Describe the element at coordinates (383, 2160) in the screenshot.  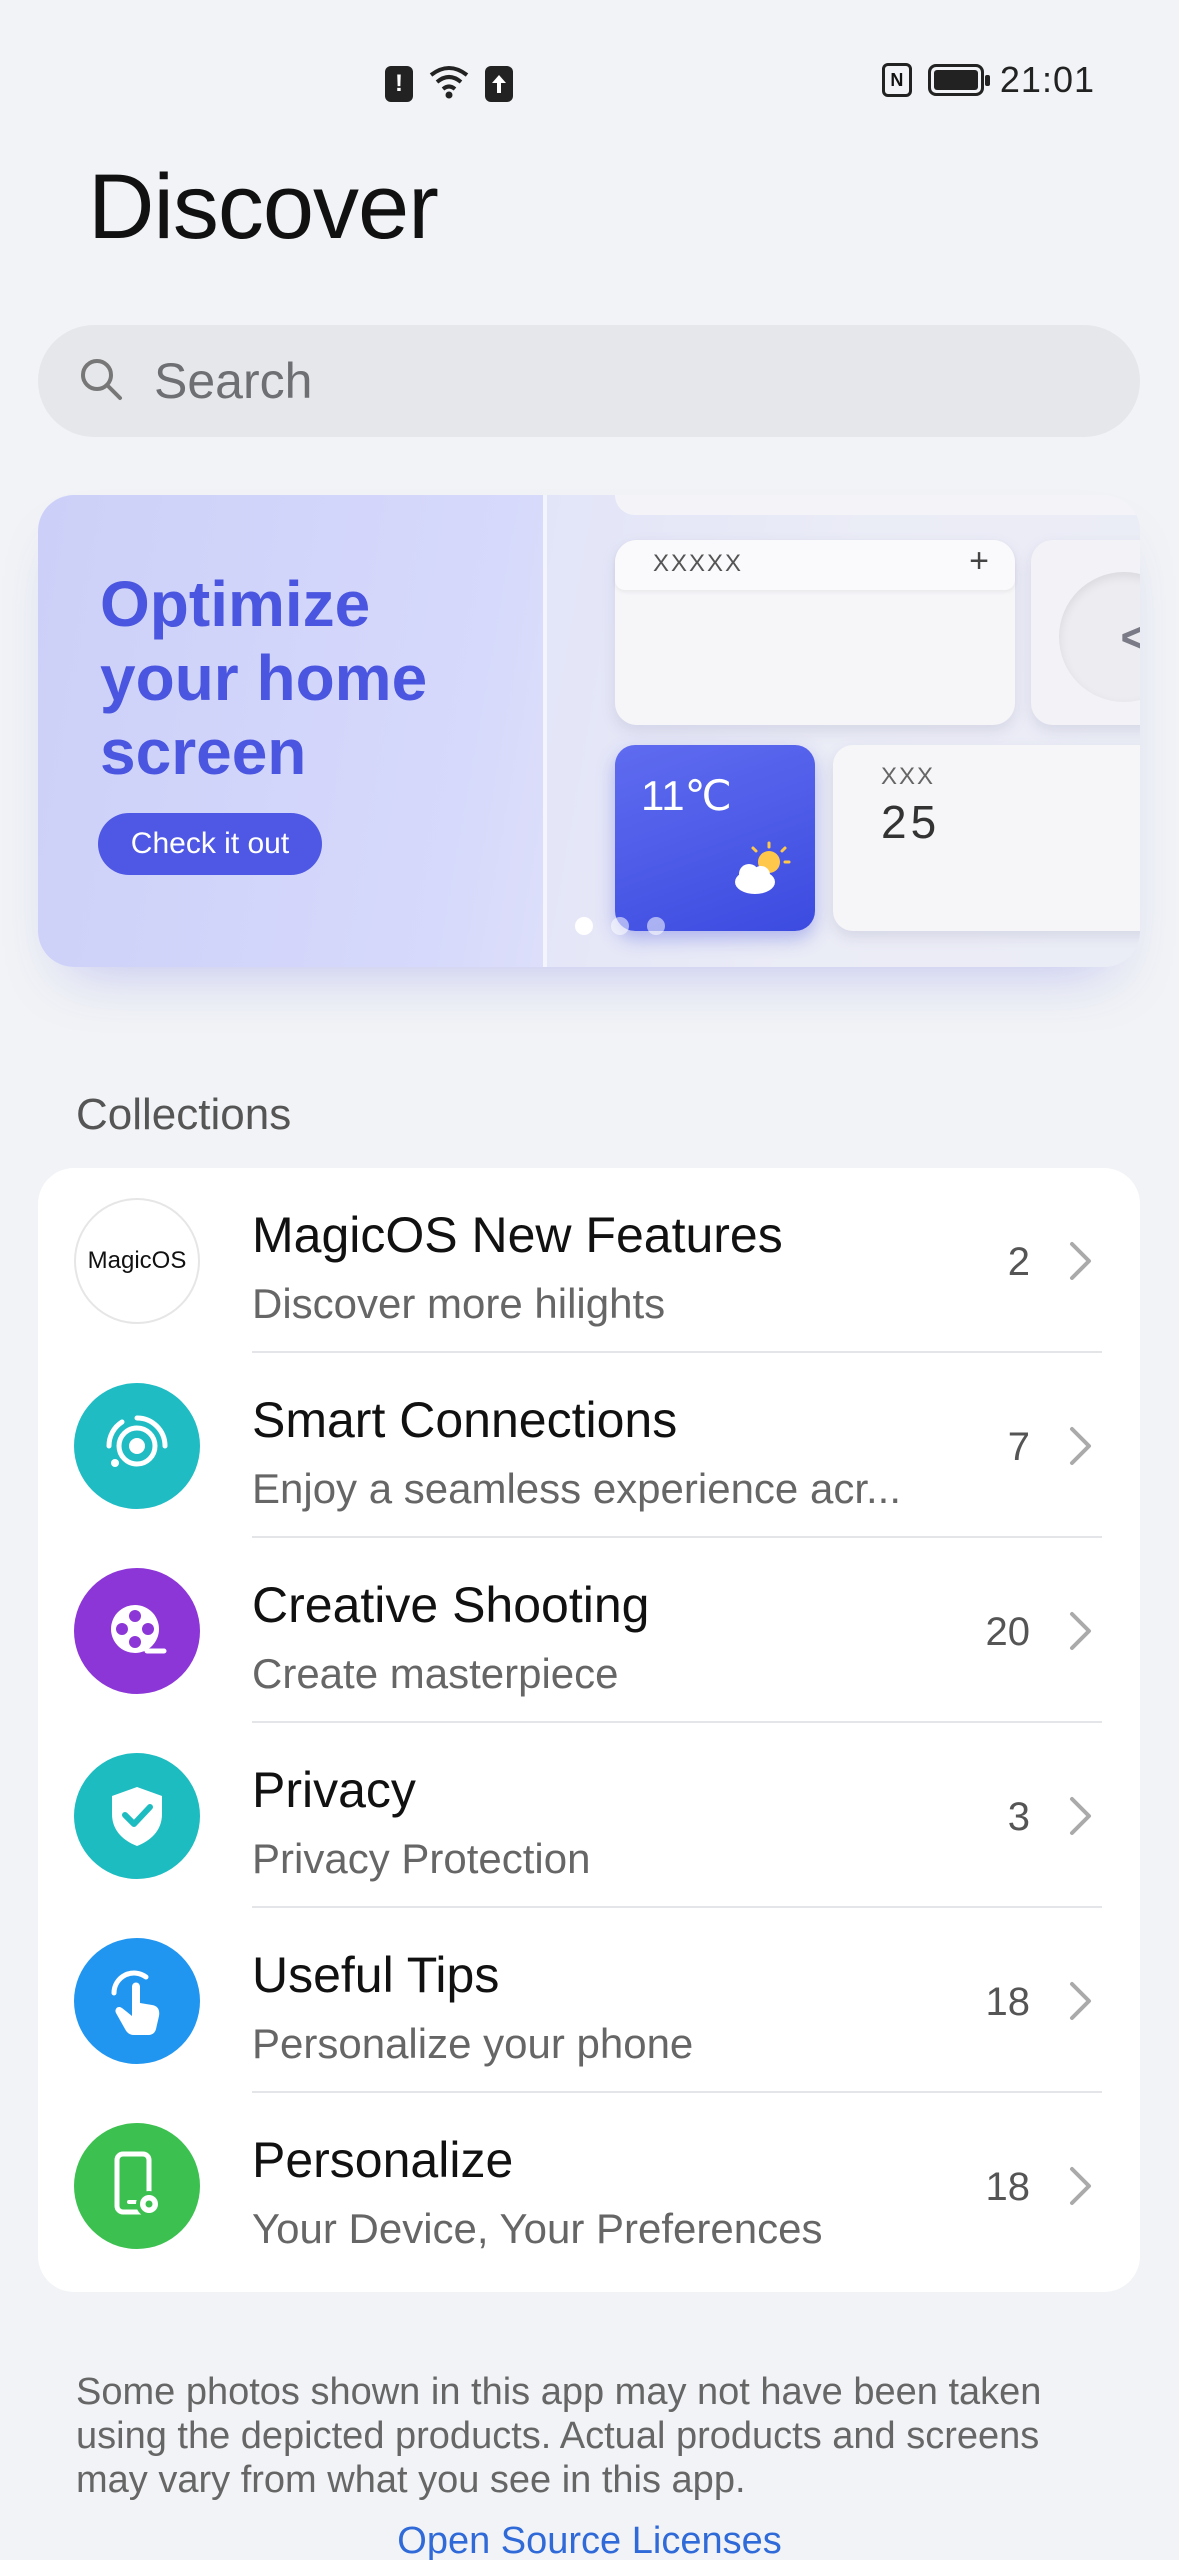
I see `collection-title: Personalize` at that location.